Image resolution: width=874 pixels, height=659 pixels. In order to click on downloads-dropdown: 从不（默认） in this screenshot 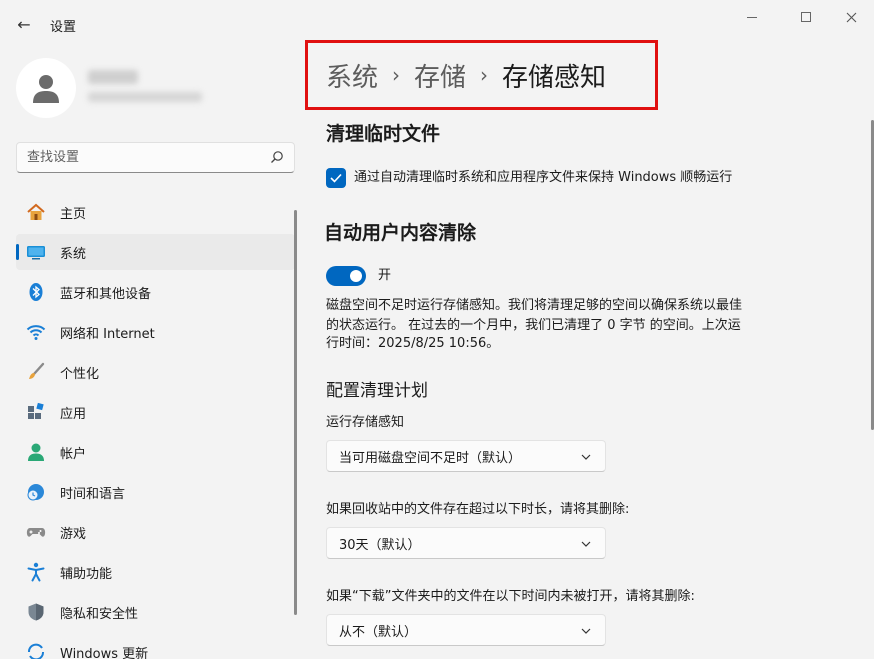, I will do `click(466, 630)`.